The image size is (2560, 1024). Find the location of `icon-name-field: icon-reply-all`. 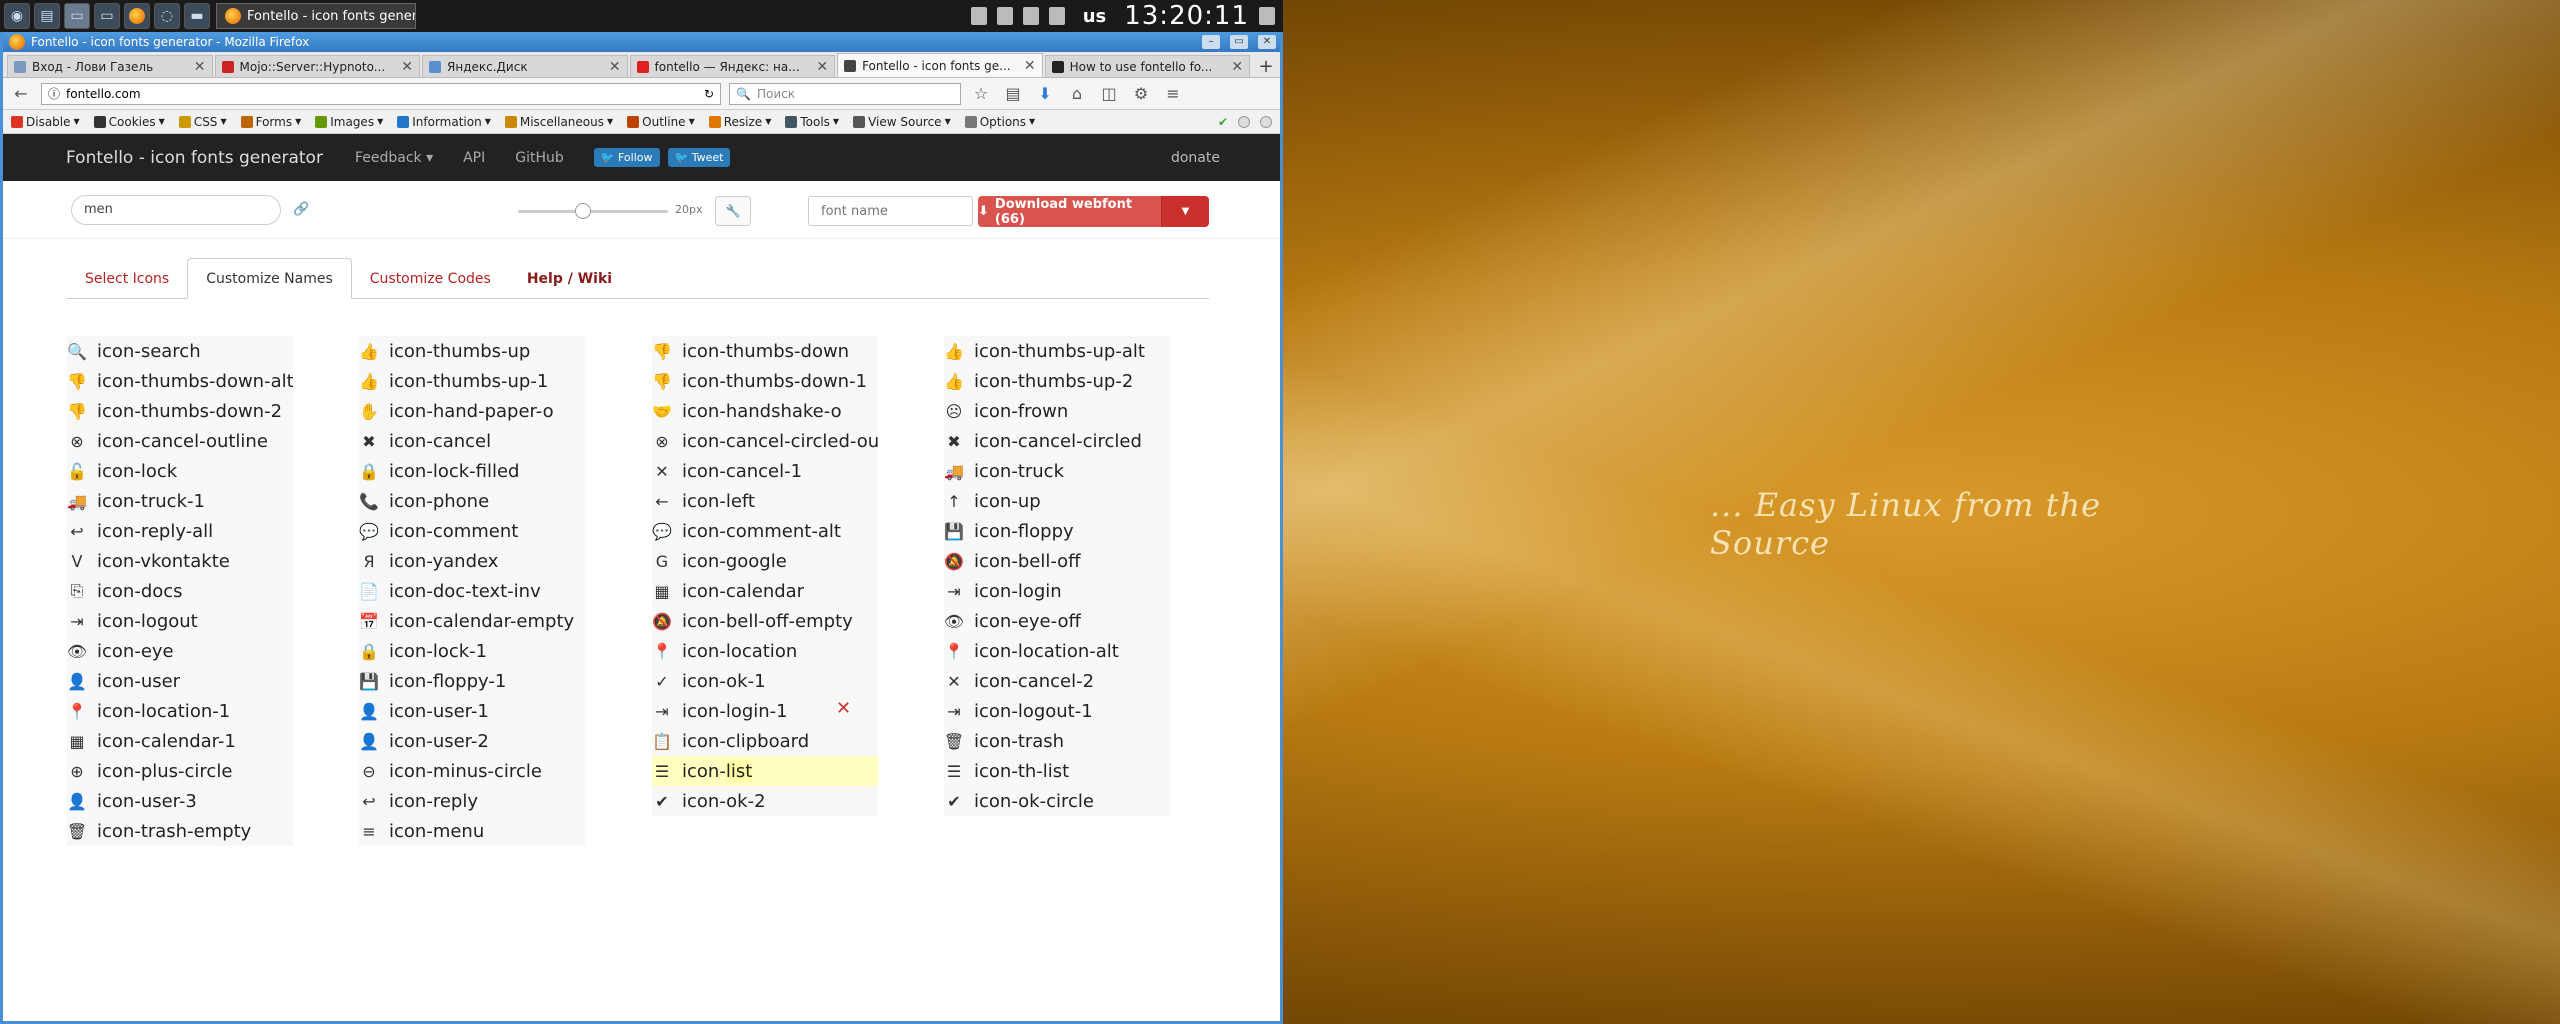

icon-name-field: icon-reply-all is located at coordinates (155, 531).